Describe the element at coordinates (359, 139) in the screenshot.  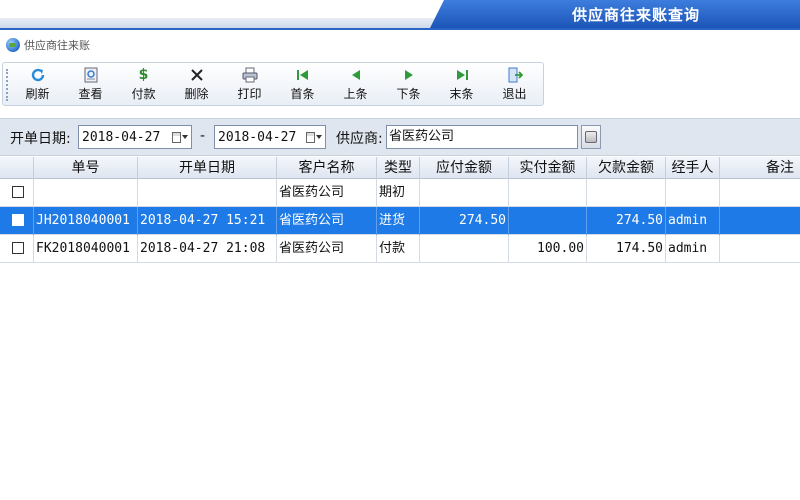
I see `supplier-label: 供应商:` at that location.